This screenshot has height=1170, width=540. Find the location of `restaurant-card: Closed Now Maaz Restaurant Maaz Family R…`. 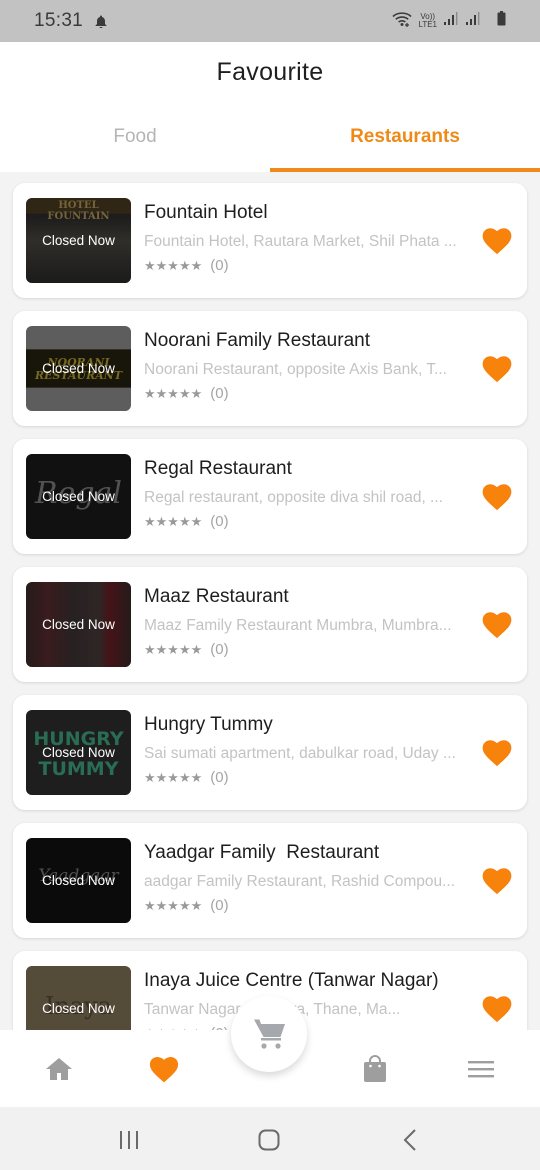

restaurant-card: Closed Now Maaz Restaurant Maaz Family R… is located at coordinates (270, 624).